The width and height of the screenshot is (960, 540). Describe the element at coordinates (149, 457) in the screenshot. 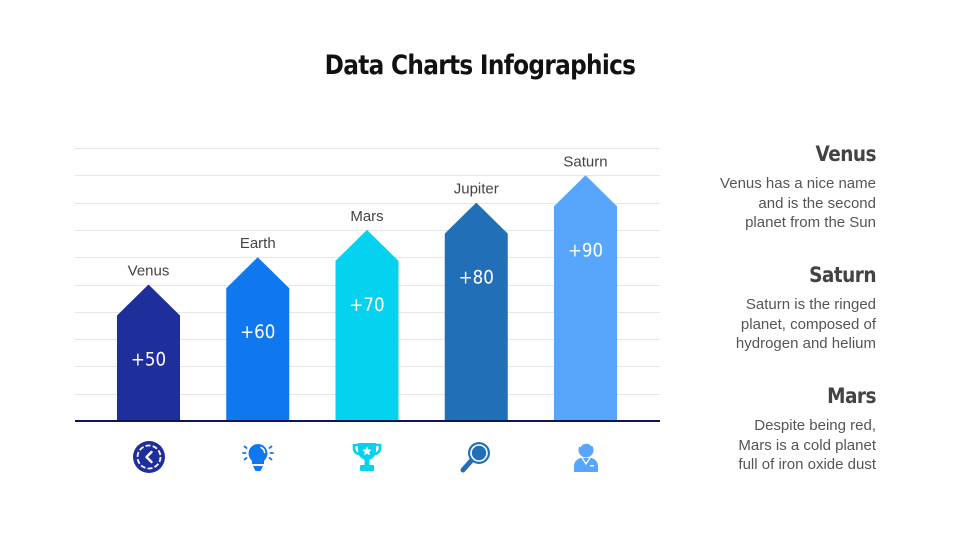

I see `clock-back-icon` at that location.